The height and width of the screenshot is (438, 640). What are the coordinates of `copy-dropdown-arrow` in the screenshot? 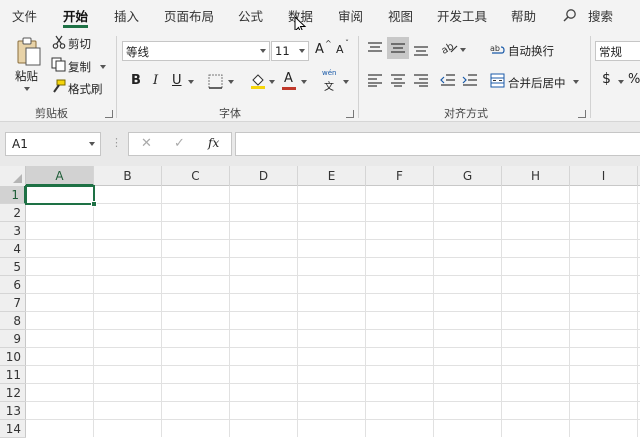 It's located at (103, 67).